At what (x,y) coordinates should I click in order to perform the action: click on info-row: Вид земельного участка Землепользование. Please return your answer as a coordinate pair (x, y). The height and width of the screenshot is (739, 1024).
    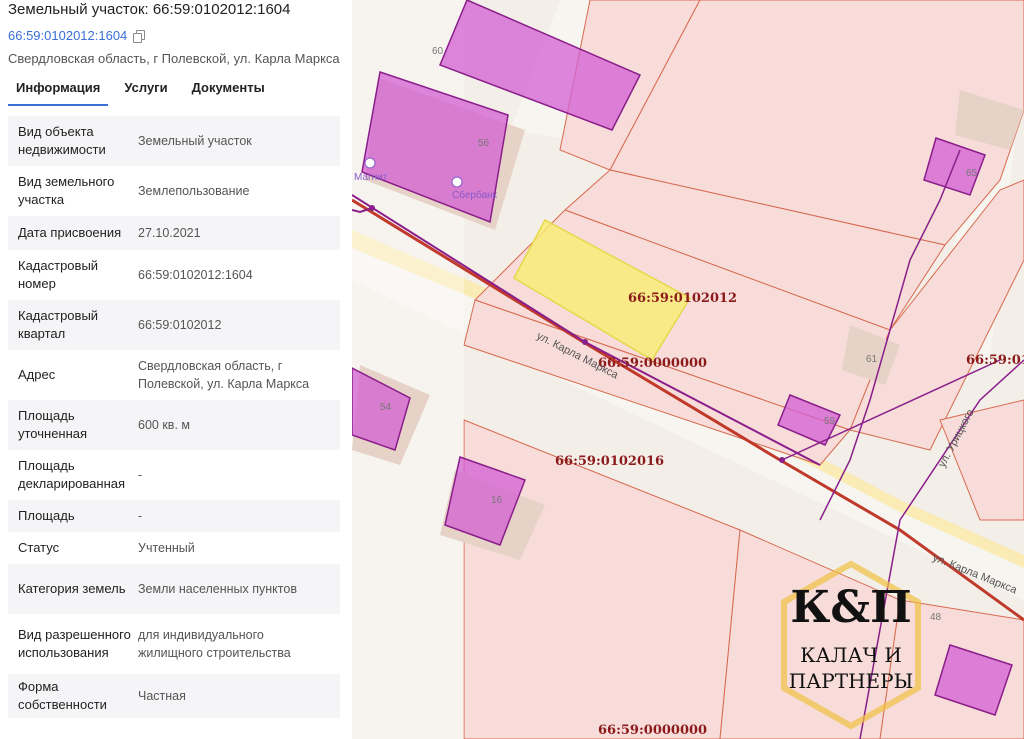
    Looking at the image, I should click on (174, 191).